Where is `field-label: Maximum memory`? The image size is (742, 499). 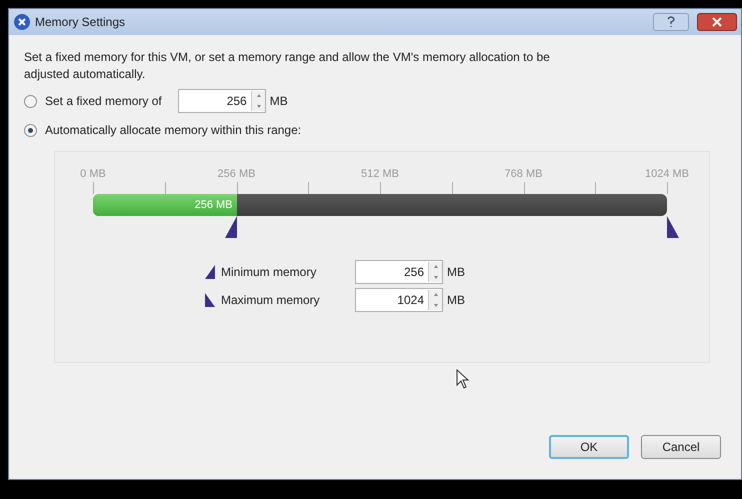
field-label: Maximum memory is located at coordinates (270, 300).